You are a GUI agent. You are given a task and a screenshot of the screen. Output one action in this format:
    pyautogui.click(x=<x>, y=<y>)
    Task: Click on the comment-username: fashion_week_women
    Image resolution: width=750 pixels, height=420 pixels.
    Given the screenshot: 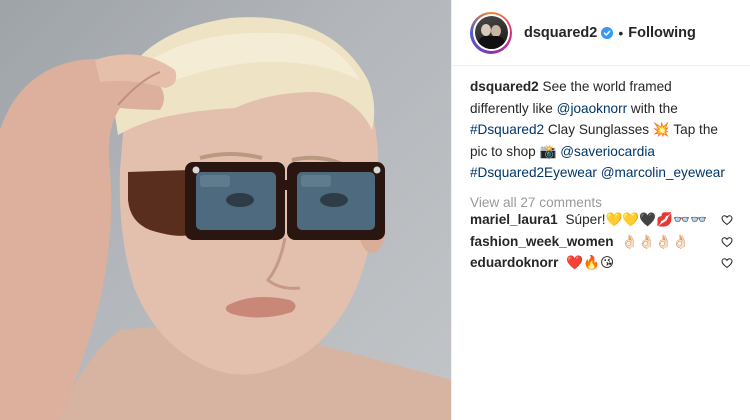 What is the action you would take?
    pyautogui.click(x=542, y=241)
    